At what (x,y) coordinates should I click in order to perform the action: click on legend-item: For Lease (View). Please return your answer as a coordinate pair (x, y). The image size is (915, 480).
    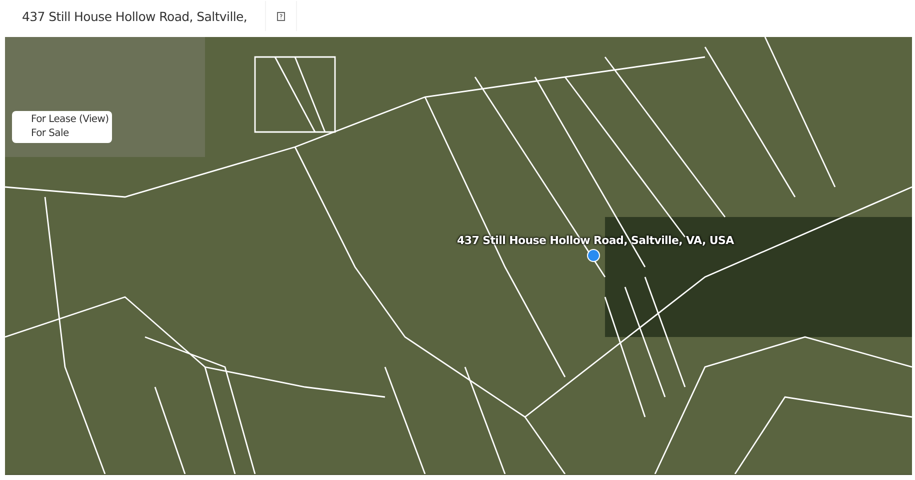
    Looking at the image, I should click on (71, 119).